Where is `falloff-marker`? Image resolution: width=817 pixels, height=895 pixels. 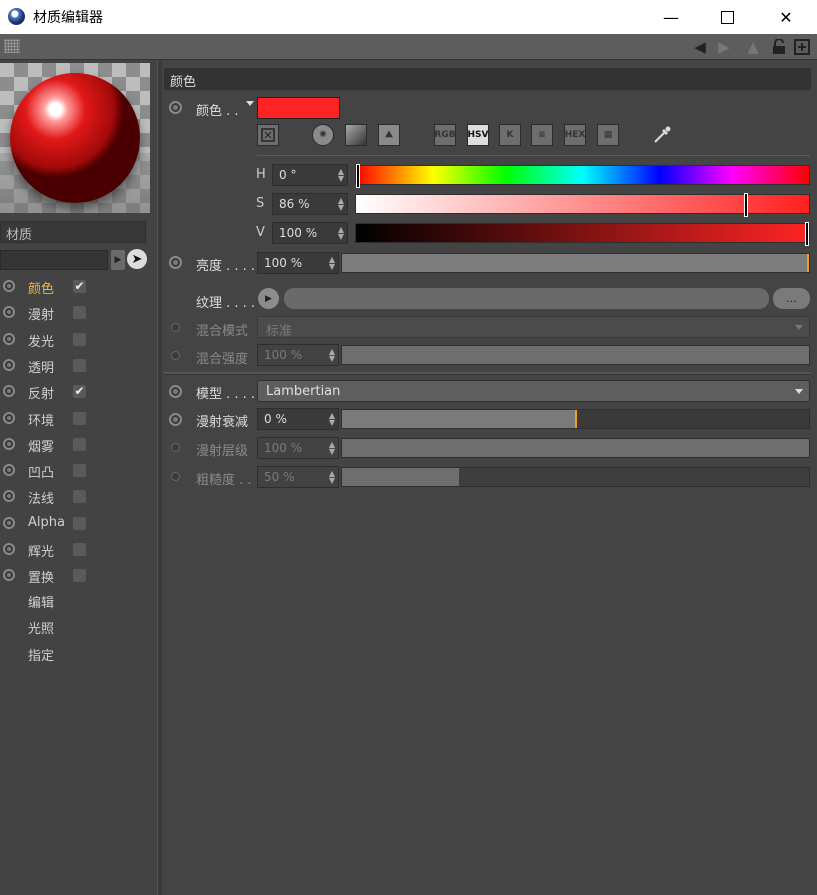
falloff-marker is located at coordinates (575, 419).